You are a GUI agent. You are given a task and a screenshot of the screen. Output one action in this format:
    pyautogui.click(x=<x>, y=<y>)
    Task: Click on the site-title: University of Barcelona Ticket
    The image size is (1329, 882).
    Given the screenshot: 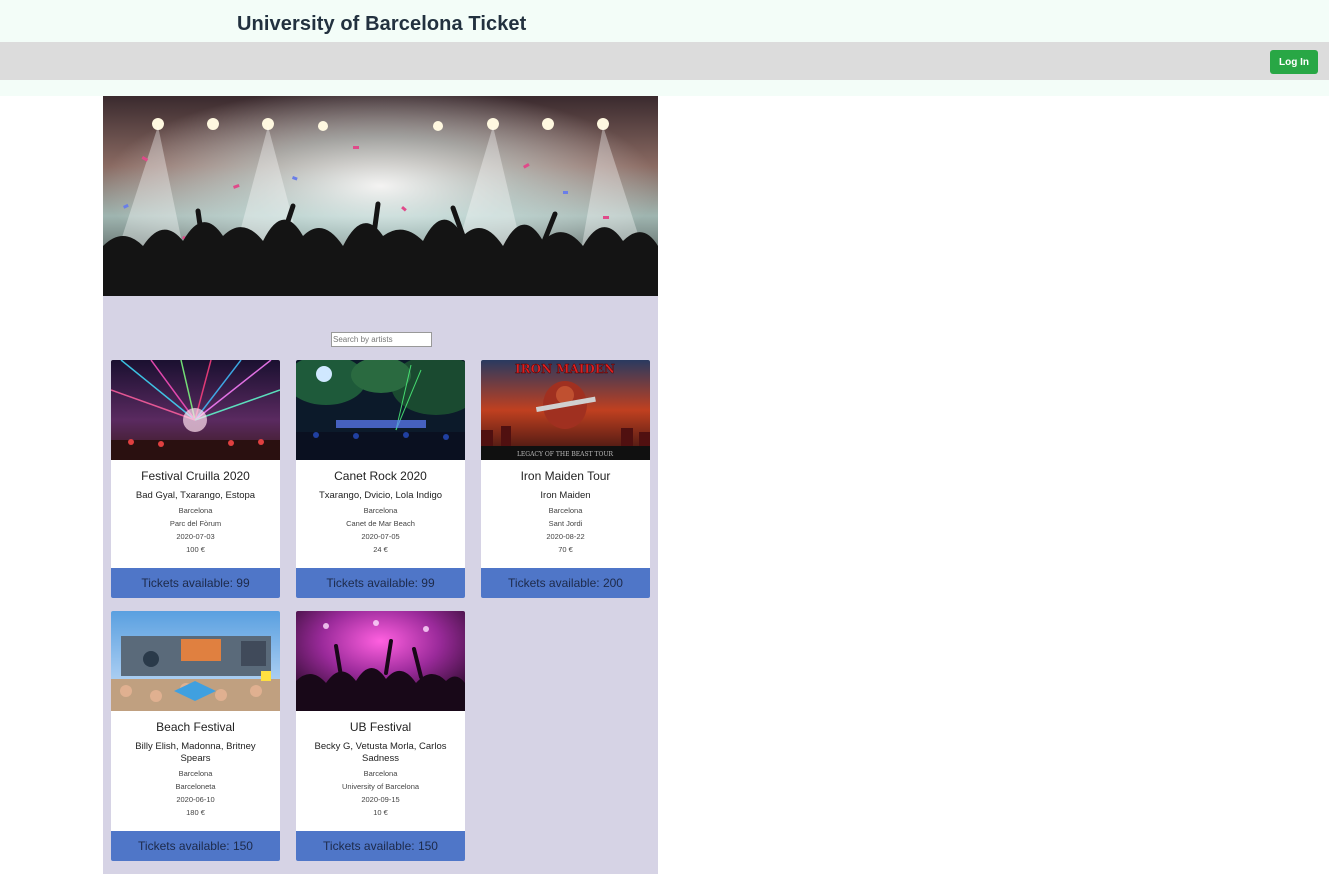 What is the action you would take?
    pyautogui.click(x=382, y=24)
    